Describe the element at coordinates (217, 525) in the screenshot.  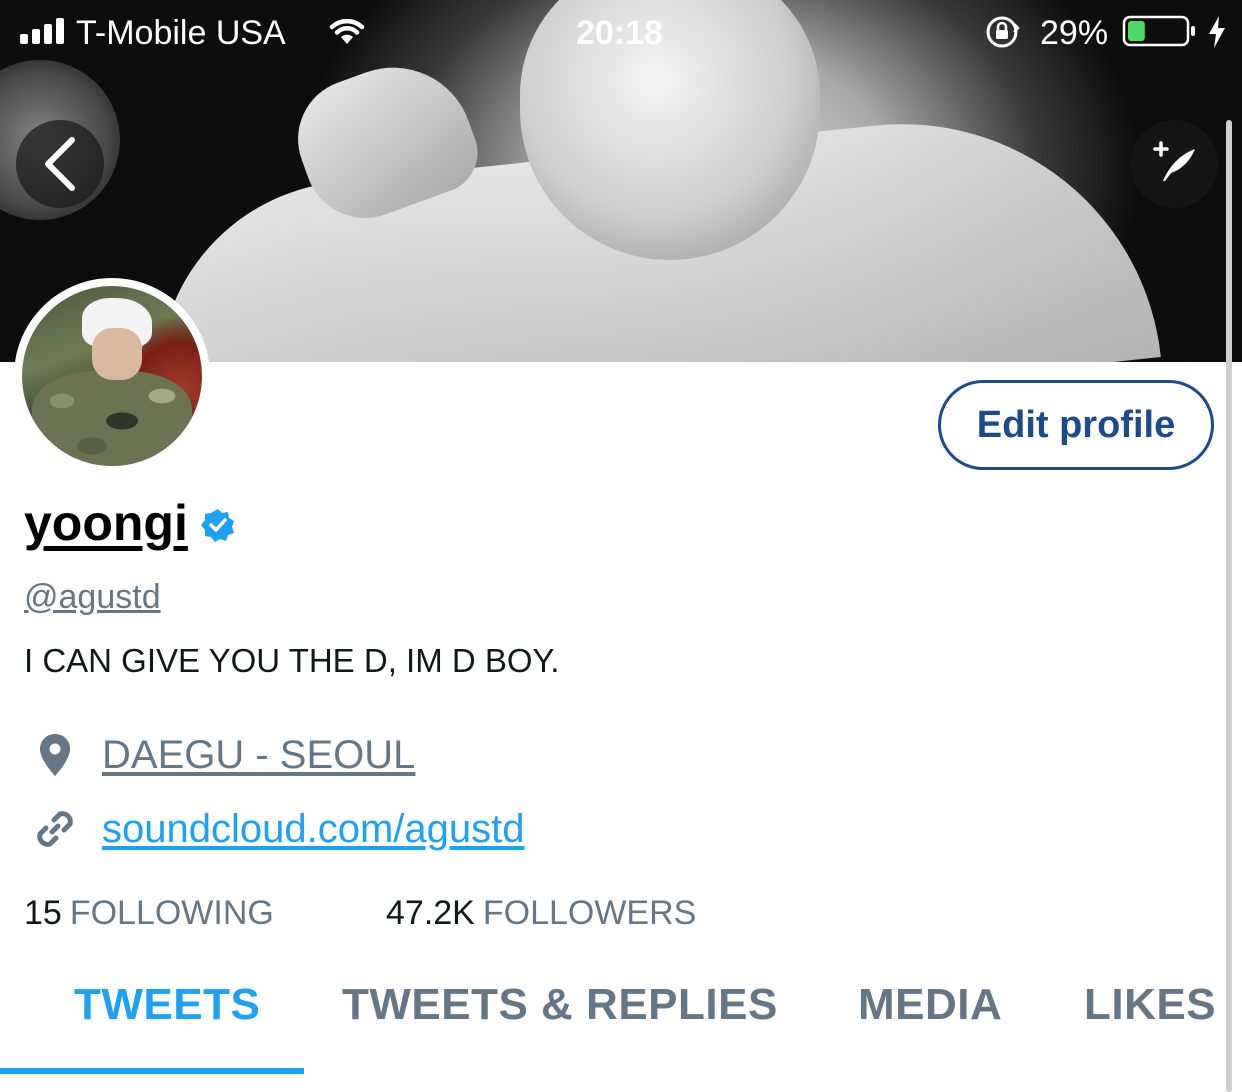
I see `verified-badge-icon` at that location.